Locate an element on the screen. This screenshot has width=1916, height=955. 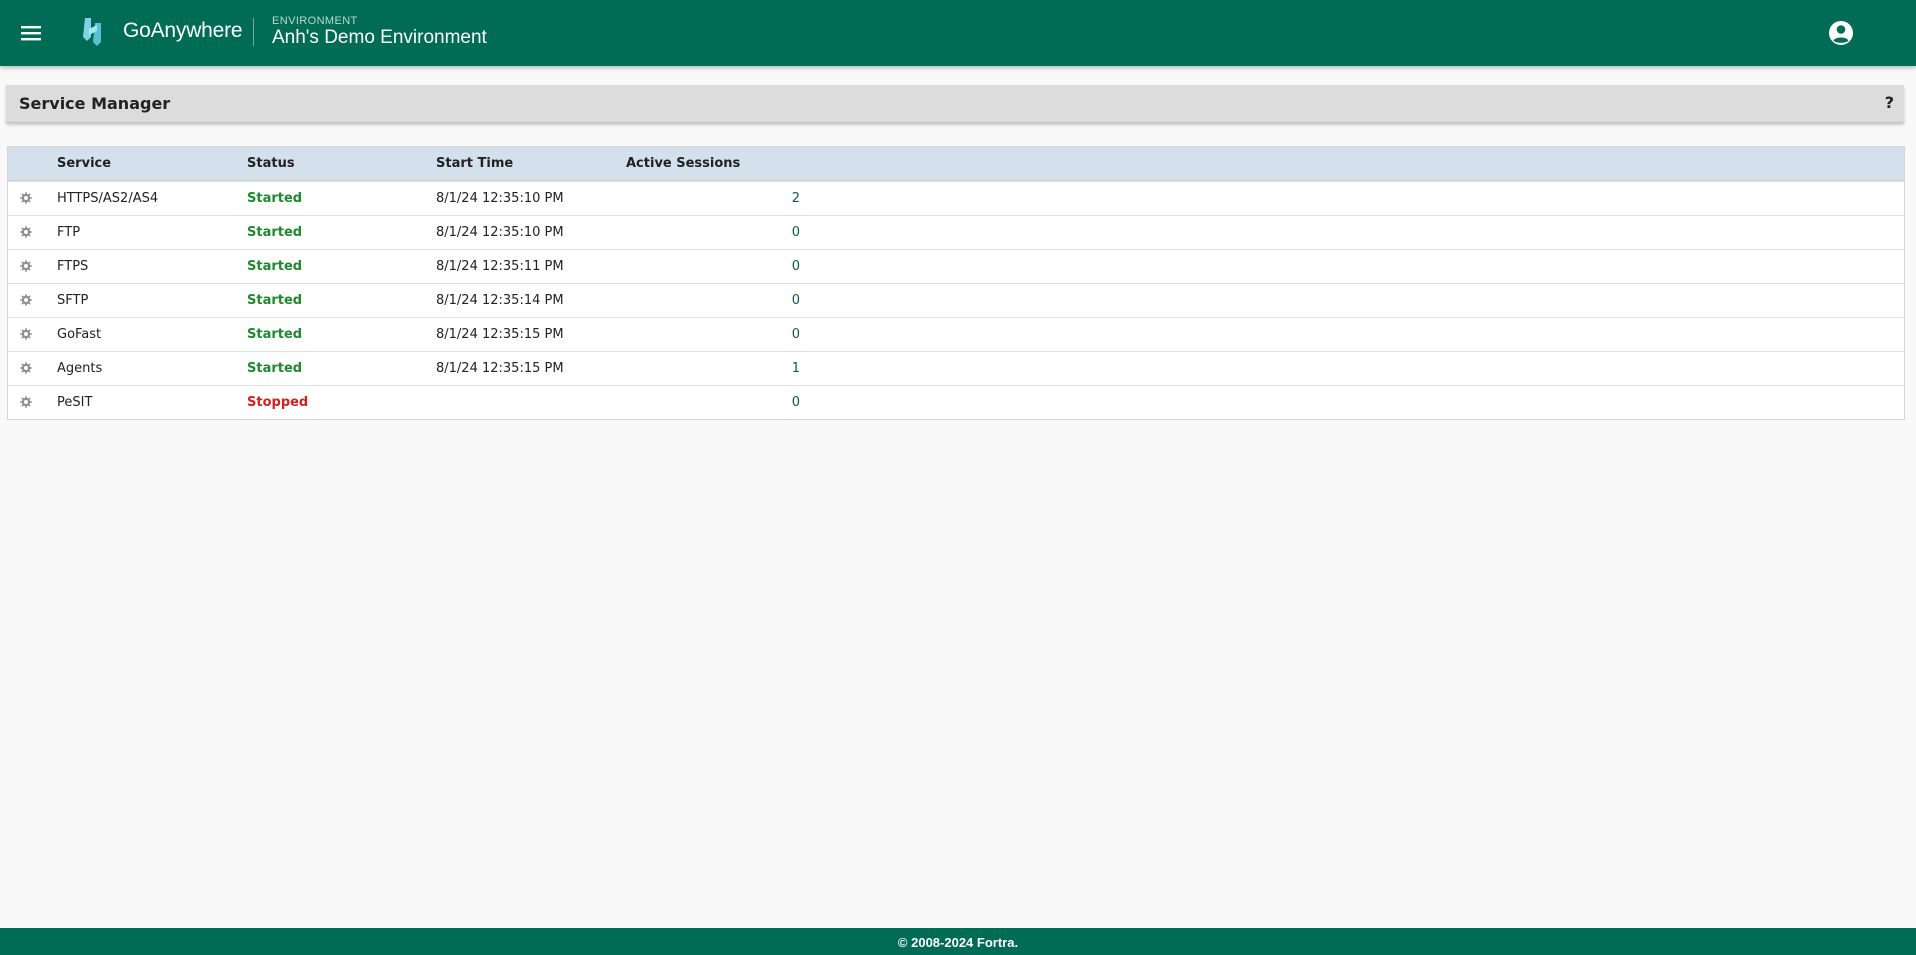
help-icon: ? is located at coordinates (1889, 102).